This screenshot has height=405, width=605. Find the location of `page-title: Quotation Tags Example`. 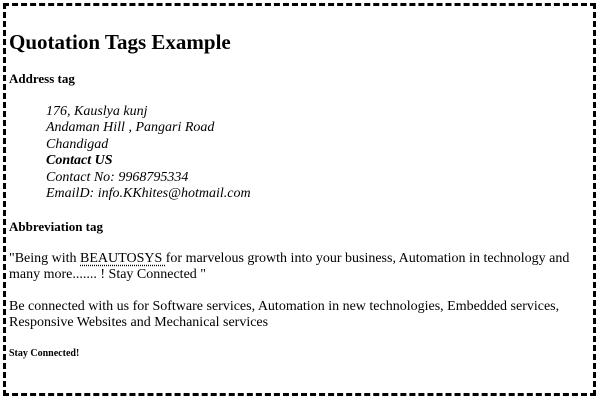

page-title: Quotation Tags Example is located at coordinates (120, 42).